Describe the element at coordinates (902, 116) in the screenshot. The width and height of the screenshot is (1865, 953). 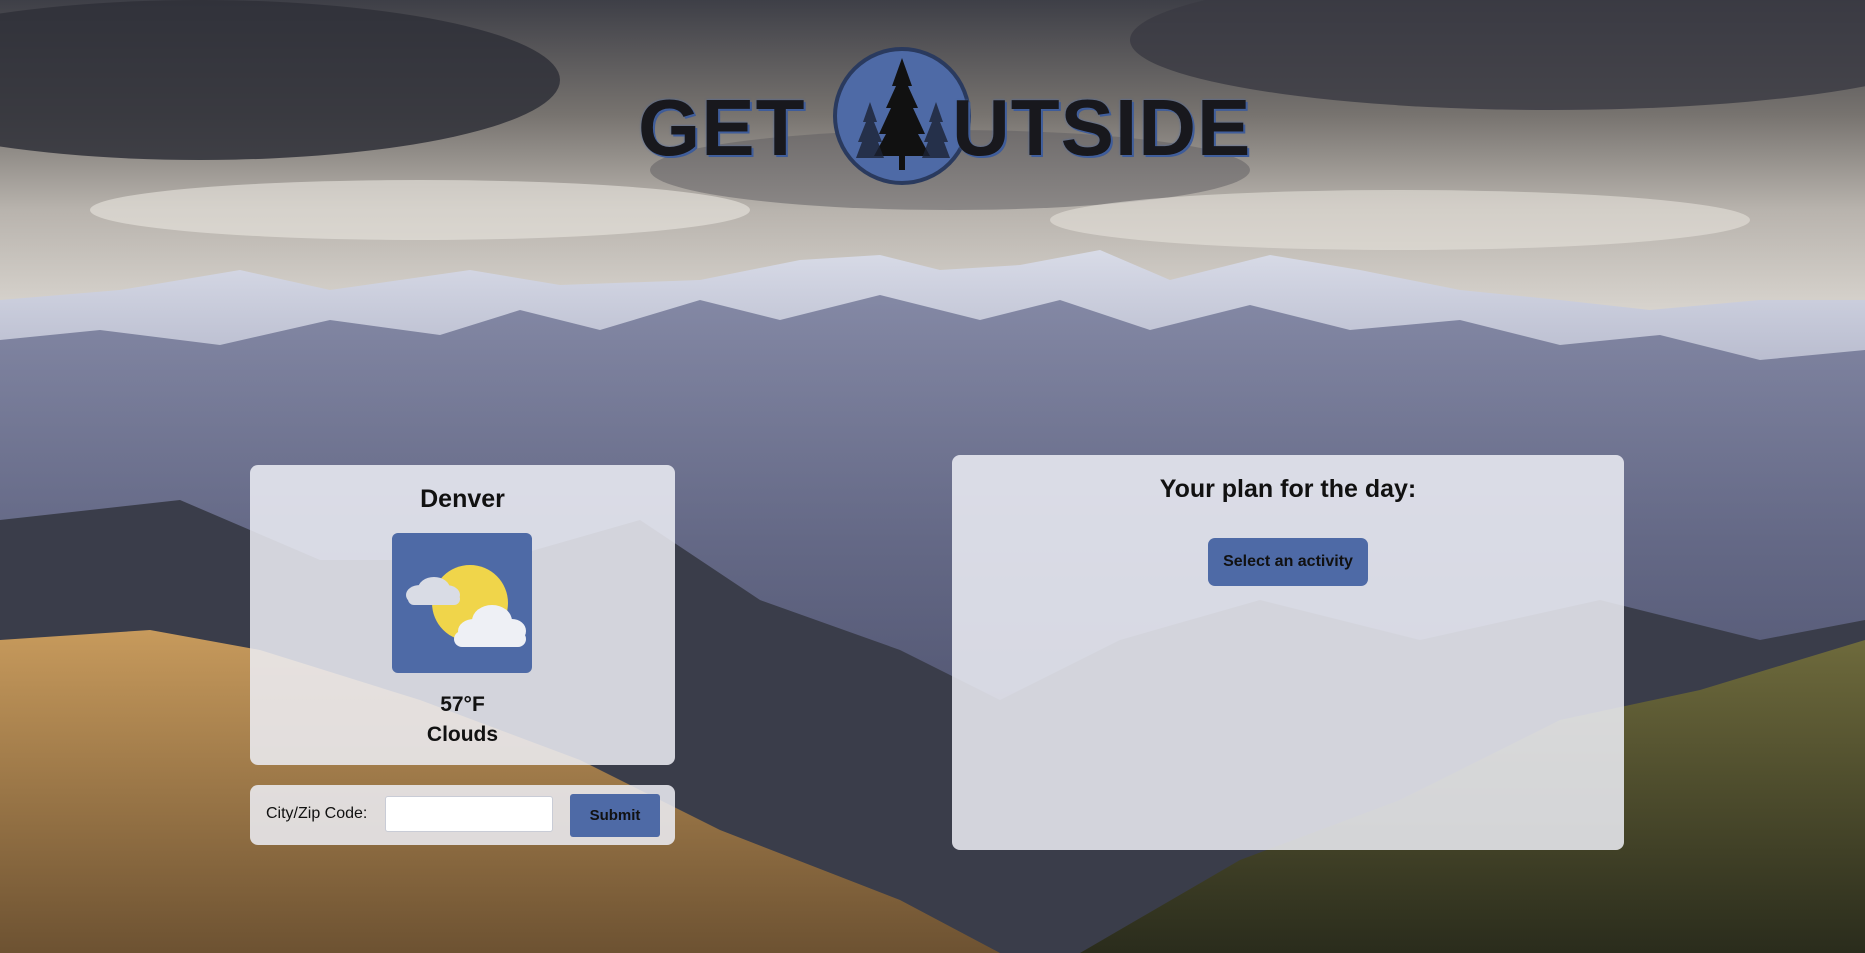
I see `pine-tree-logo-icon` at that location.